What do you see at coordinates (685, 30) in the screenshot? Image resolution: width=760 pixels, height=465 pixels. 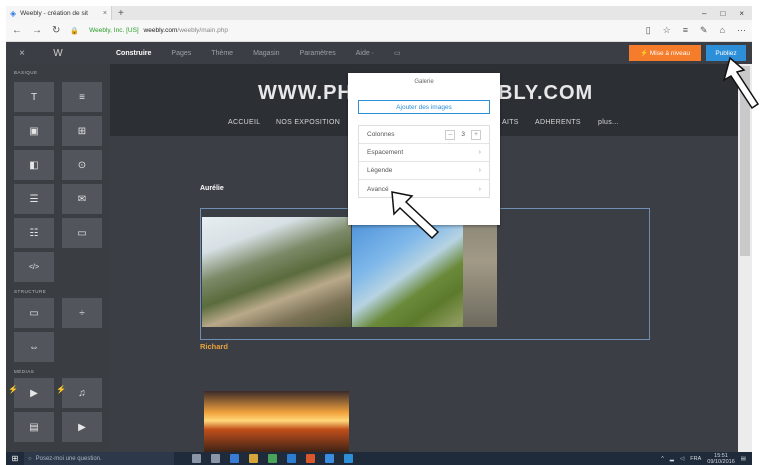 I see `hub-icon: ≡` at bounding box center [685, 30].